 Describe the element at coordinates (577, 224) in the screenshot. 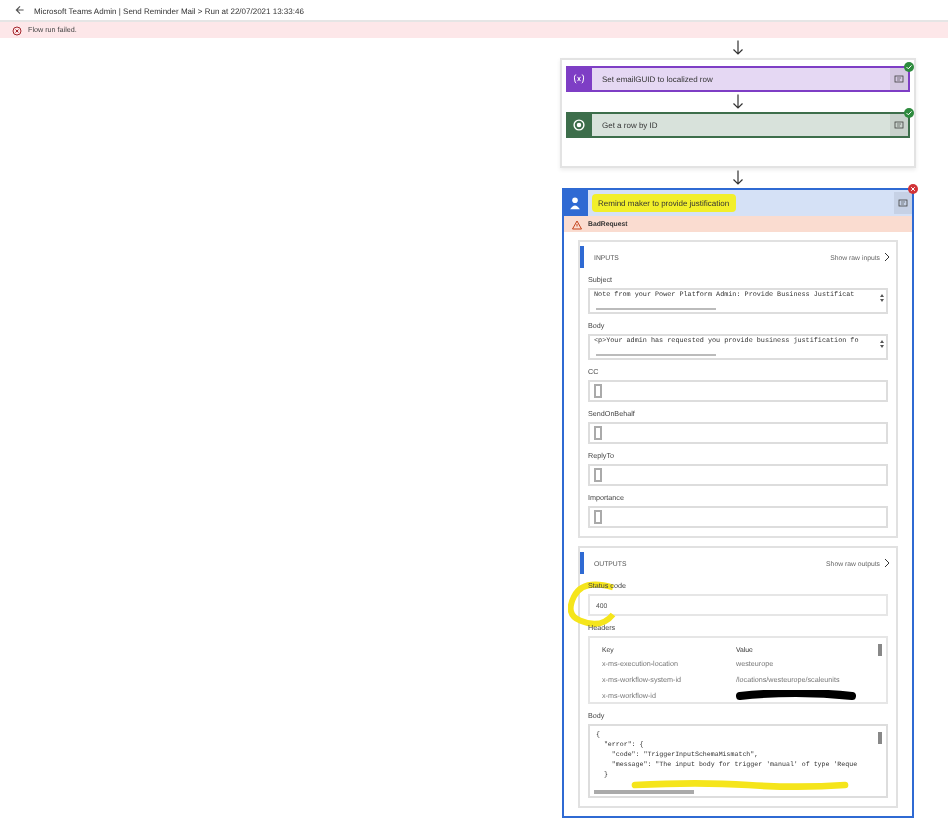

I see `warning-icon` at that location.